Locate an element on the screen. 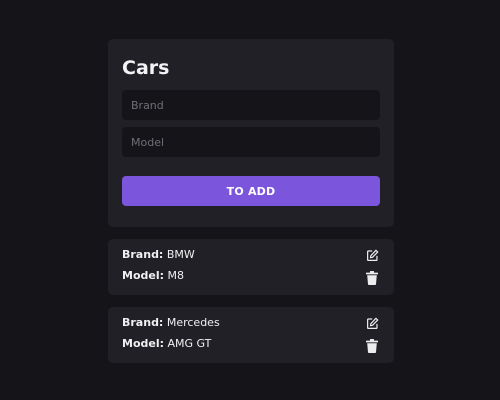  model-input is located at coordinates (251, 142).